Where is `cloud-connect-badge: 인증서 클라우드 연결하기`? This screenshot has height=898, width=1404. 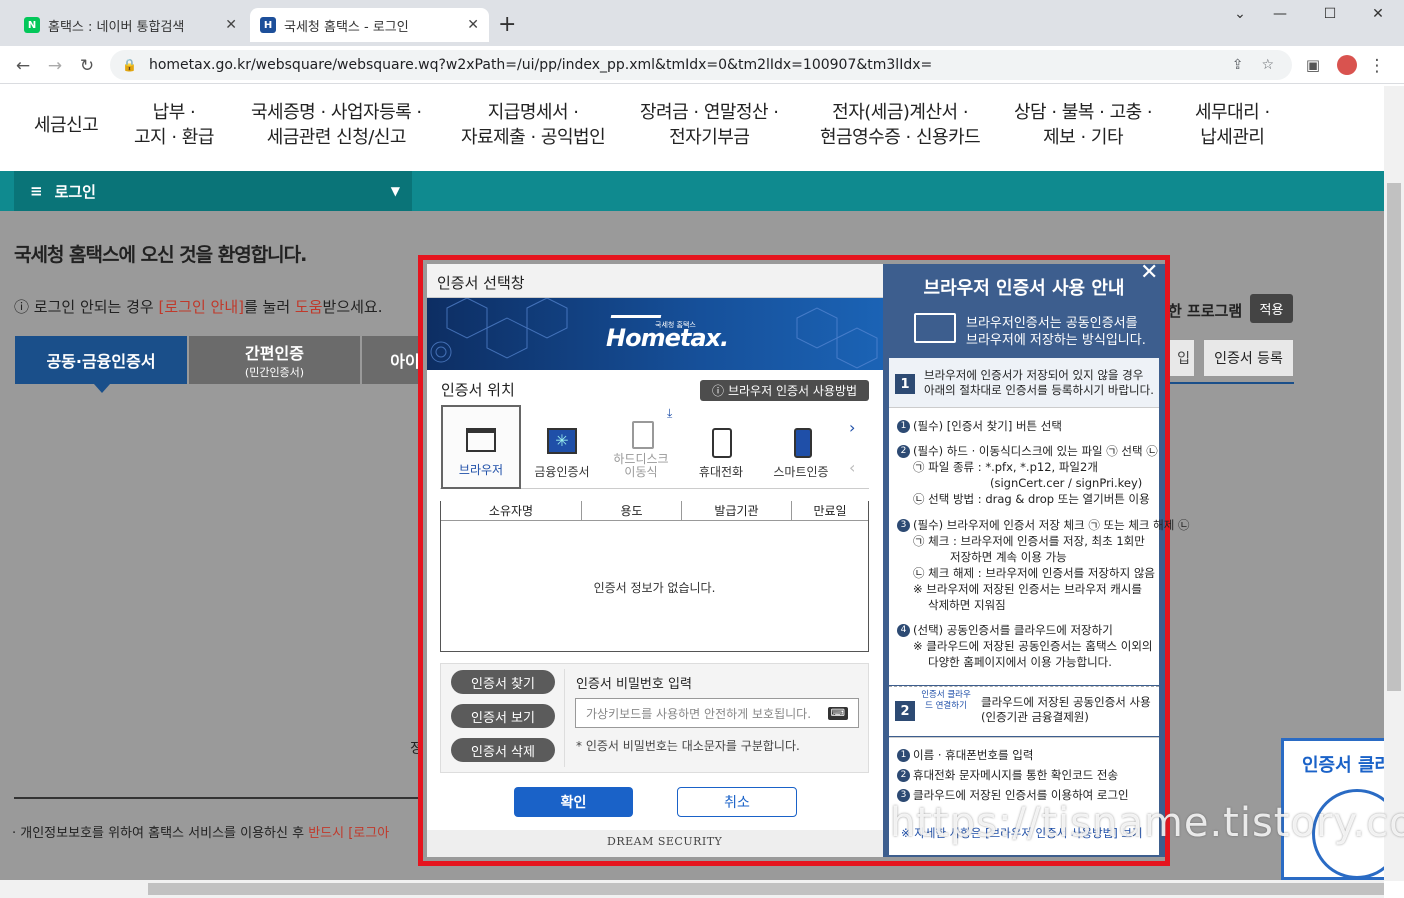
cloud-connect-badge: 인증서 클라우드 연결하기 is located at coordinates (946, 701).